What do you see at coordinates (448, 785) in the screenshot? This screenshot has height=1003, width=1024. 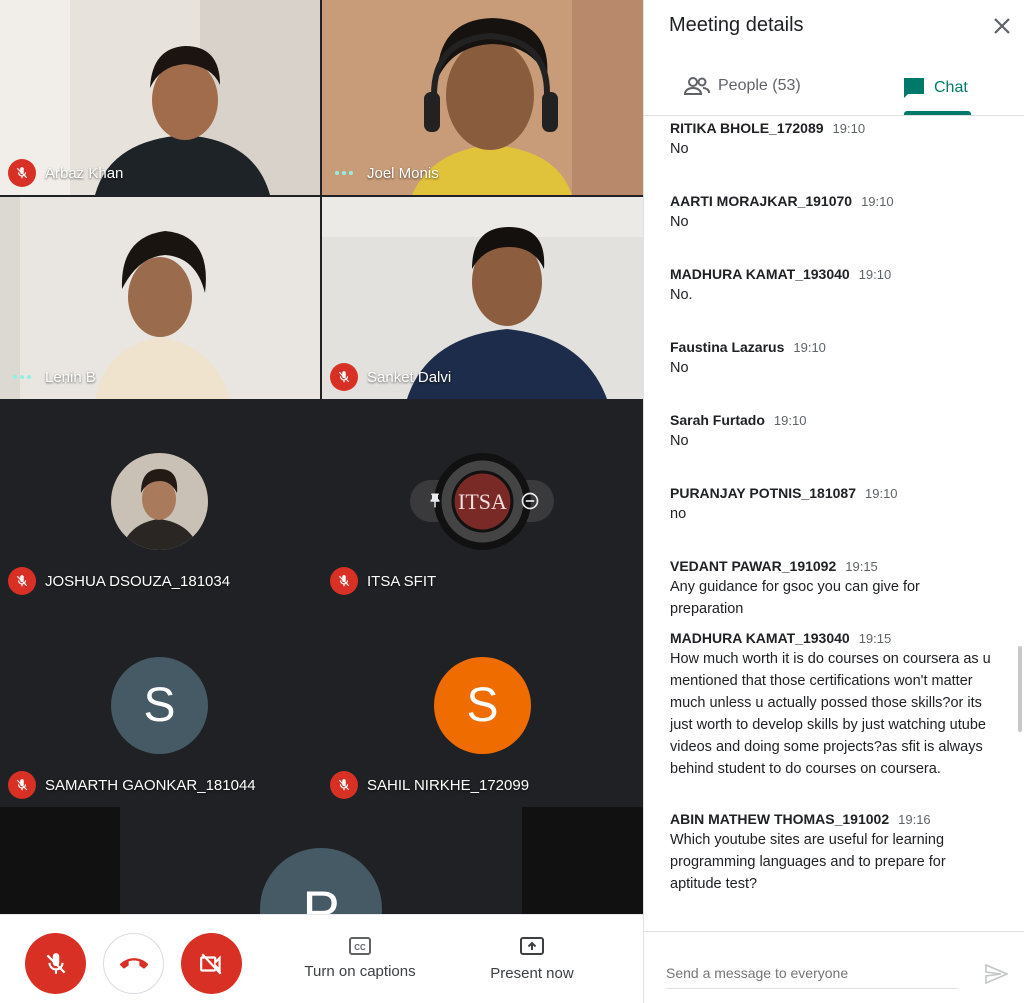 I see `participant-name: SAHIL NIRKHE_172099` at bounding box center [448, 785].